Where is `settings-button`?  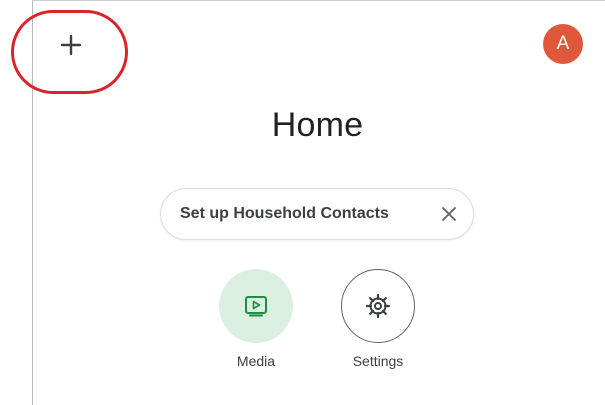
settings-button is located at coordinates (378, 306).